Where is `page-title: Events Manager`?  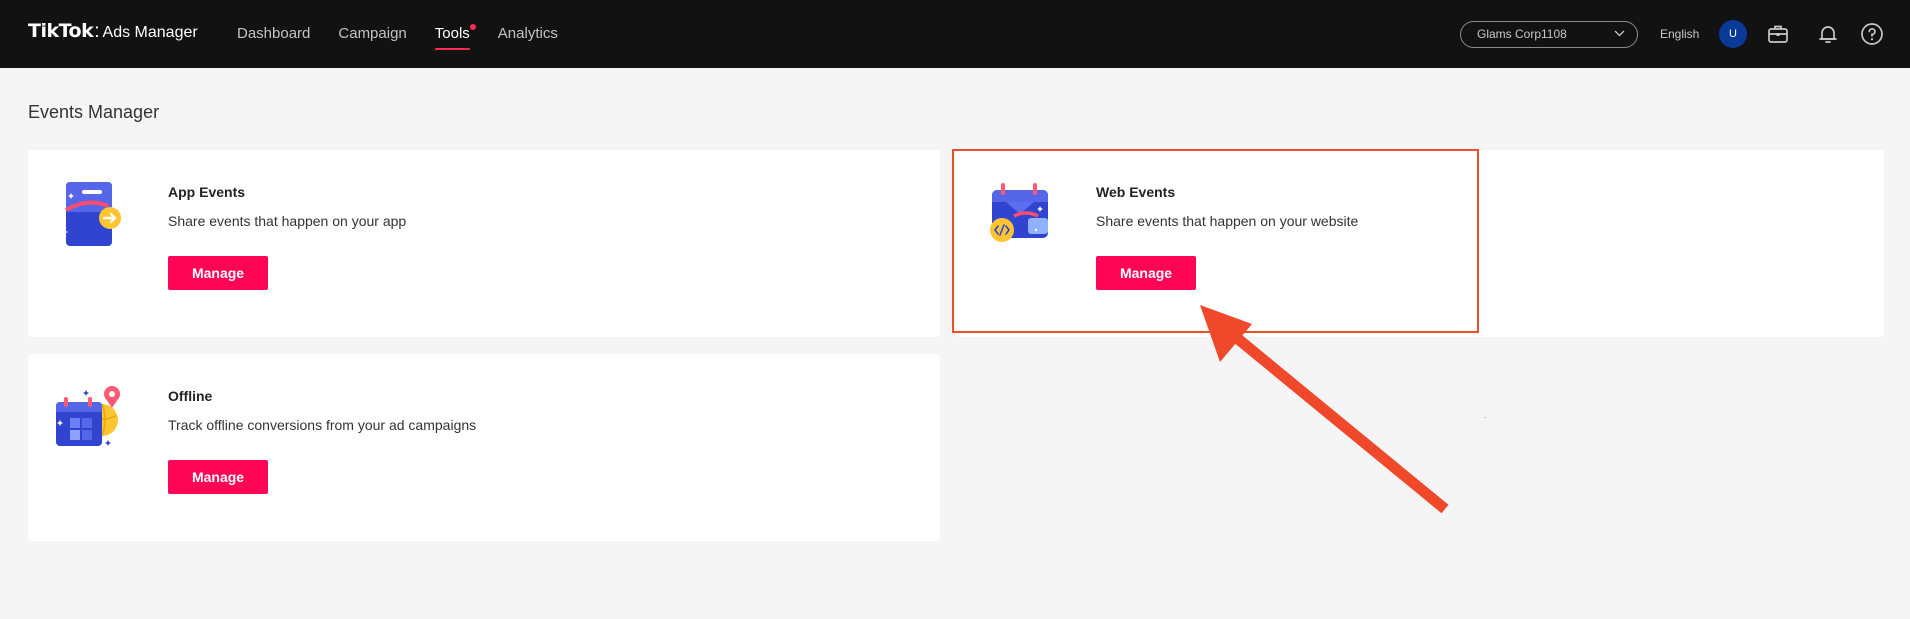 page-title: Events Manager is located at coordinates (94, 112).